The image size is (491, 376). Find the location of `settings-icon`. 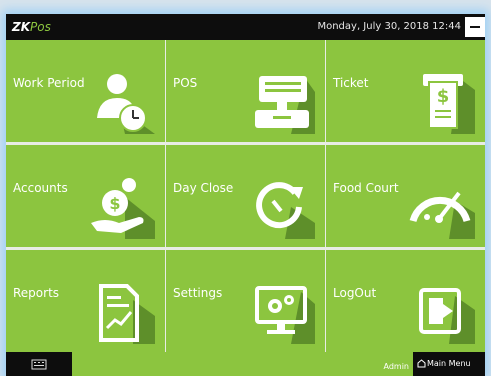

settings-icon is located at coordinates (285, 315).